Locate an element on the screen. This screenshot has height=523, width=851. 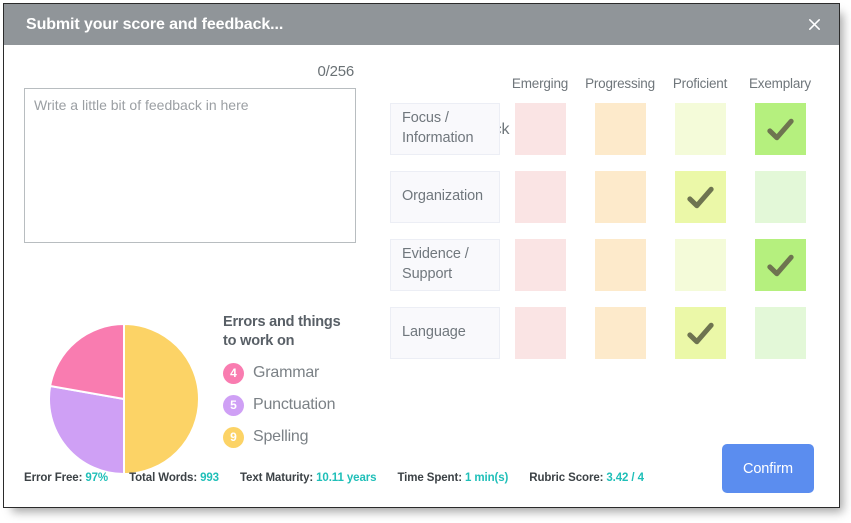
stat-label: Time Spent: is located at coordinates (429, 478).